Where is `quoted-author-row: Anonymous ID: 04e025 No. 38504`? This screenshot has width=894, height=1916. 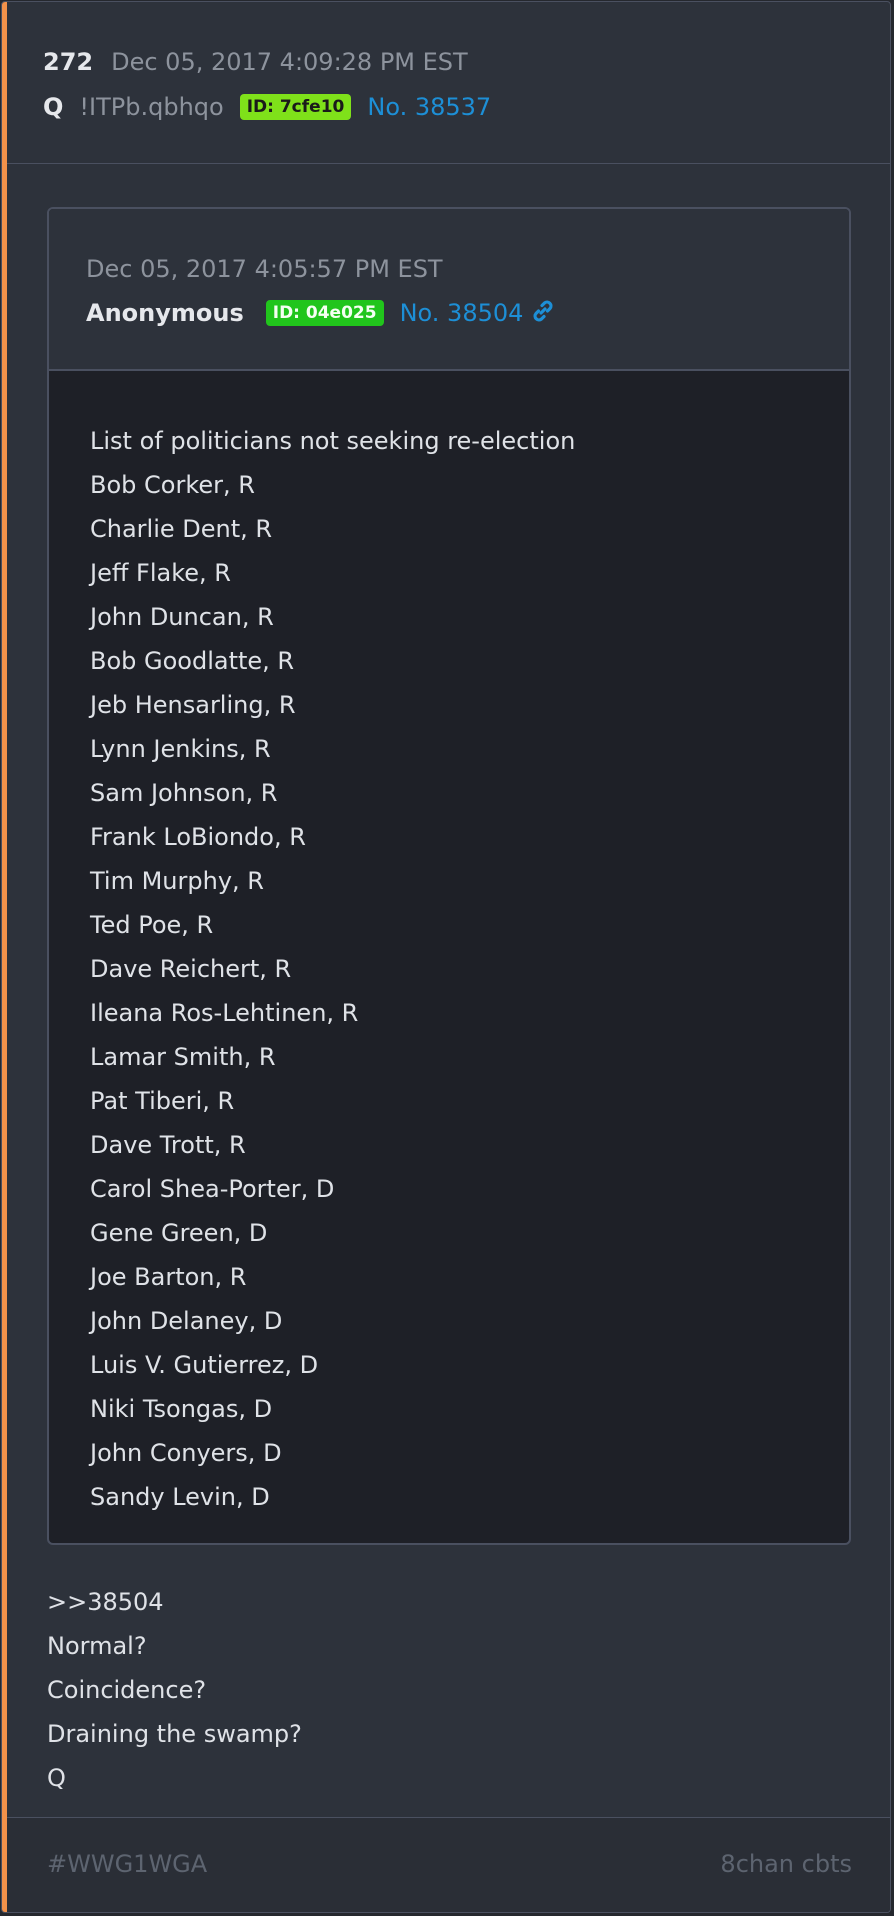
quoted-author-row: Anonymous ID: 04e025 No. 38504 is located at coordinates (320, 313).